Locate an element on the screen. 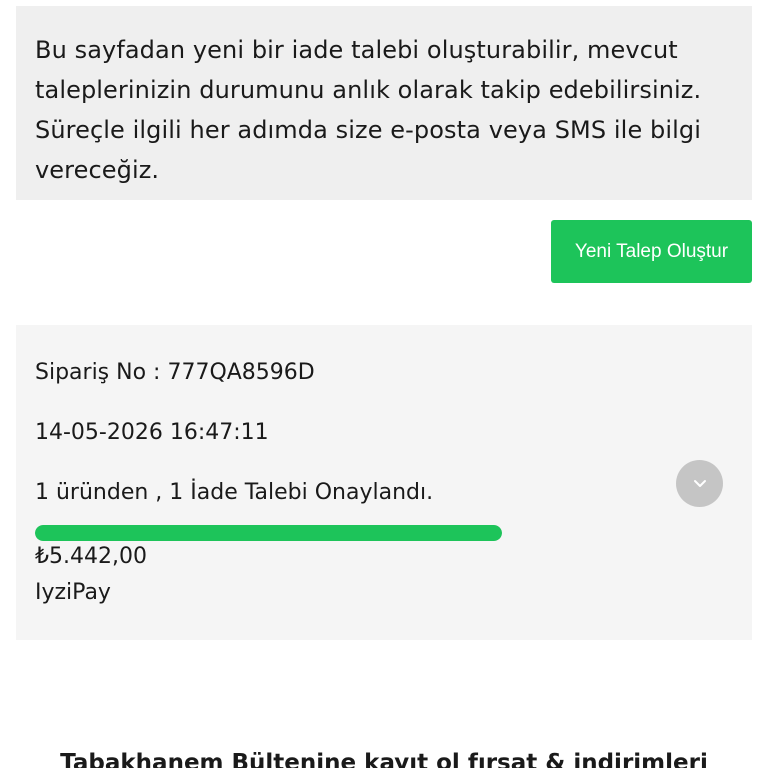  chevron-down-icon is located at coordinates (700, 483).